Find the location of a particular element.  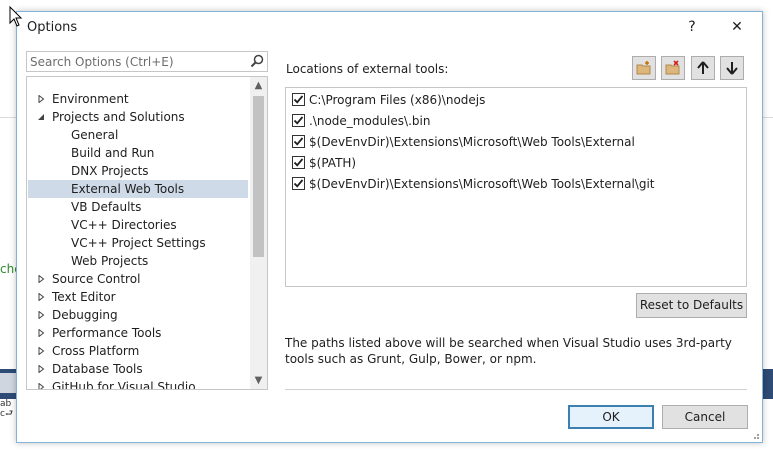

tree-item-label: VC++ Directories is located at coordinates (124, 225).